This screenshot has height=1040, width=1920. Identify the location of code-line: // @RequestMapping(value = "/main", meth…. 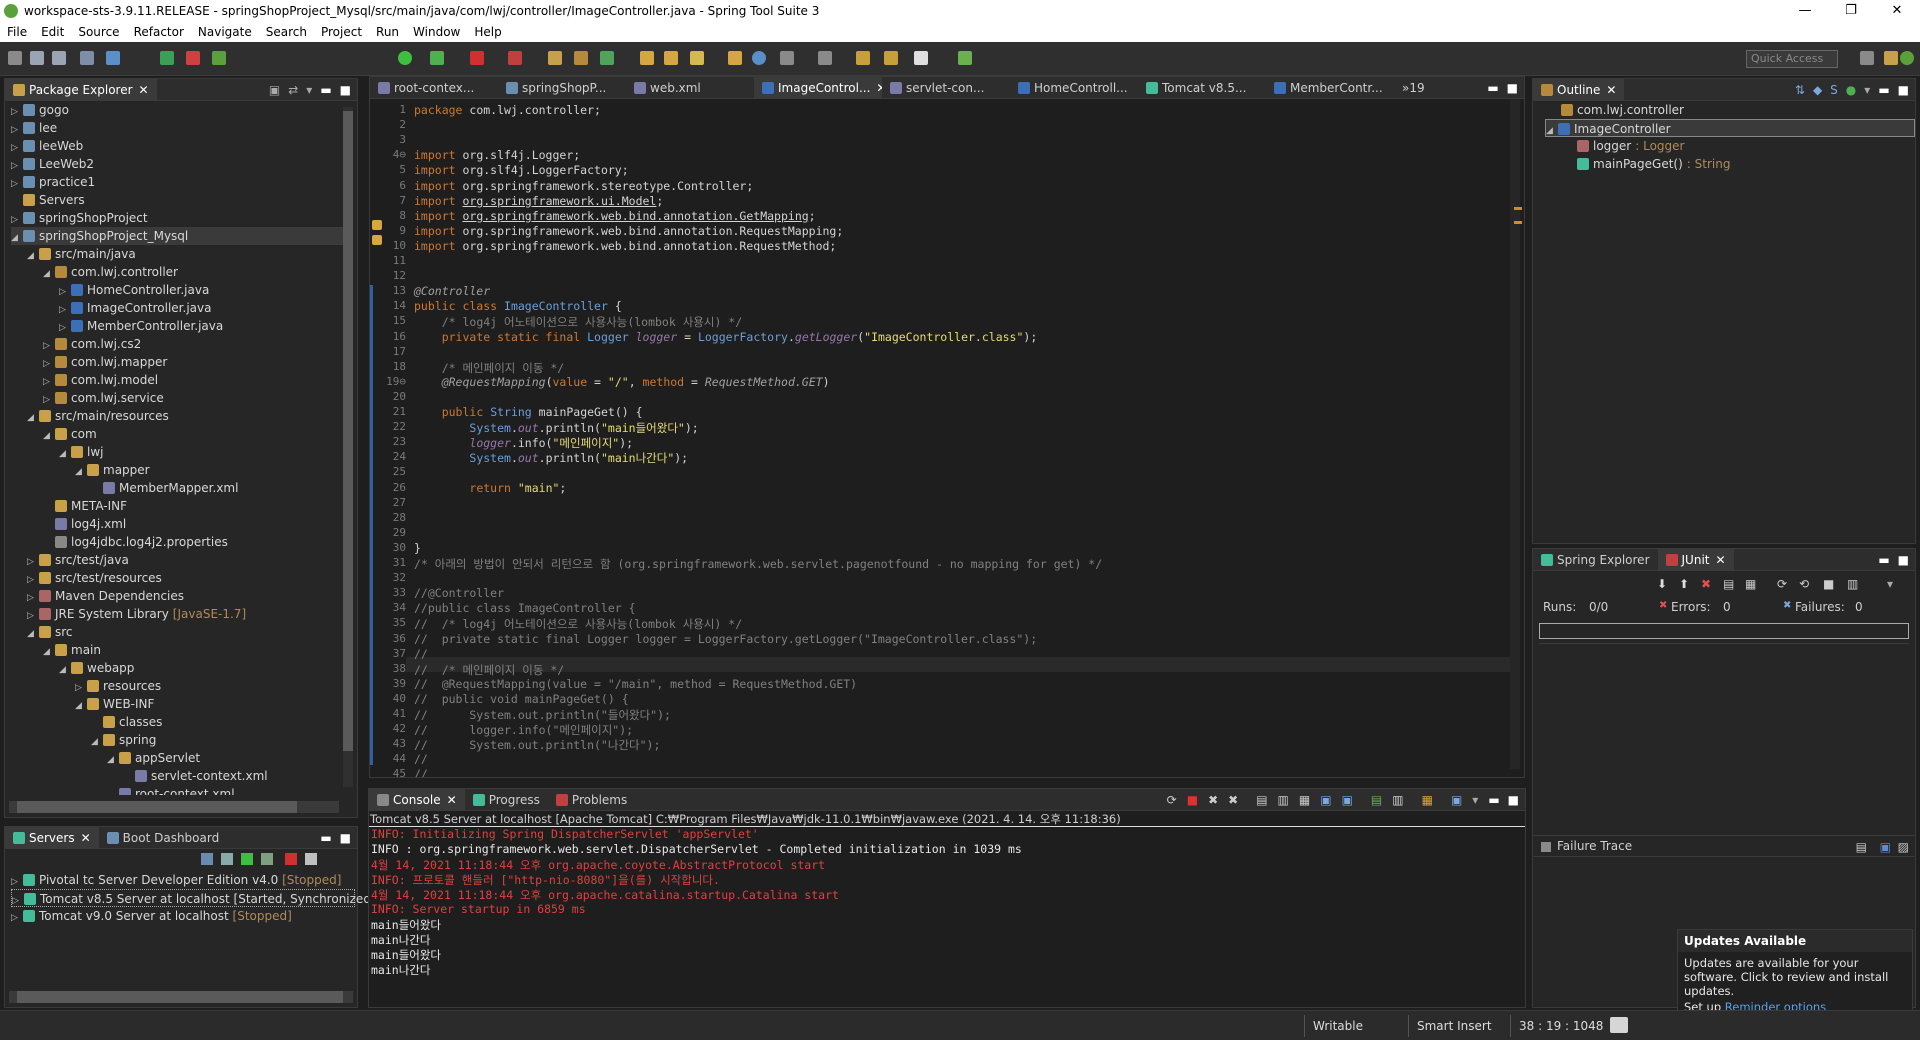
(635, 684).